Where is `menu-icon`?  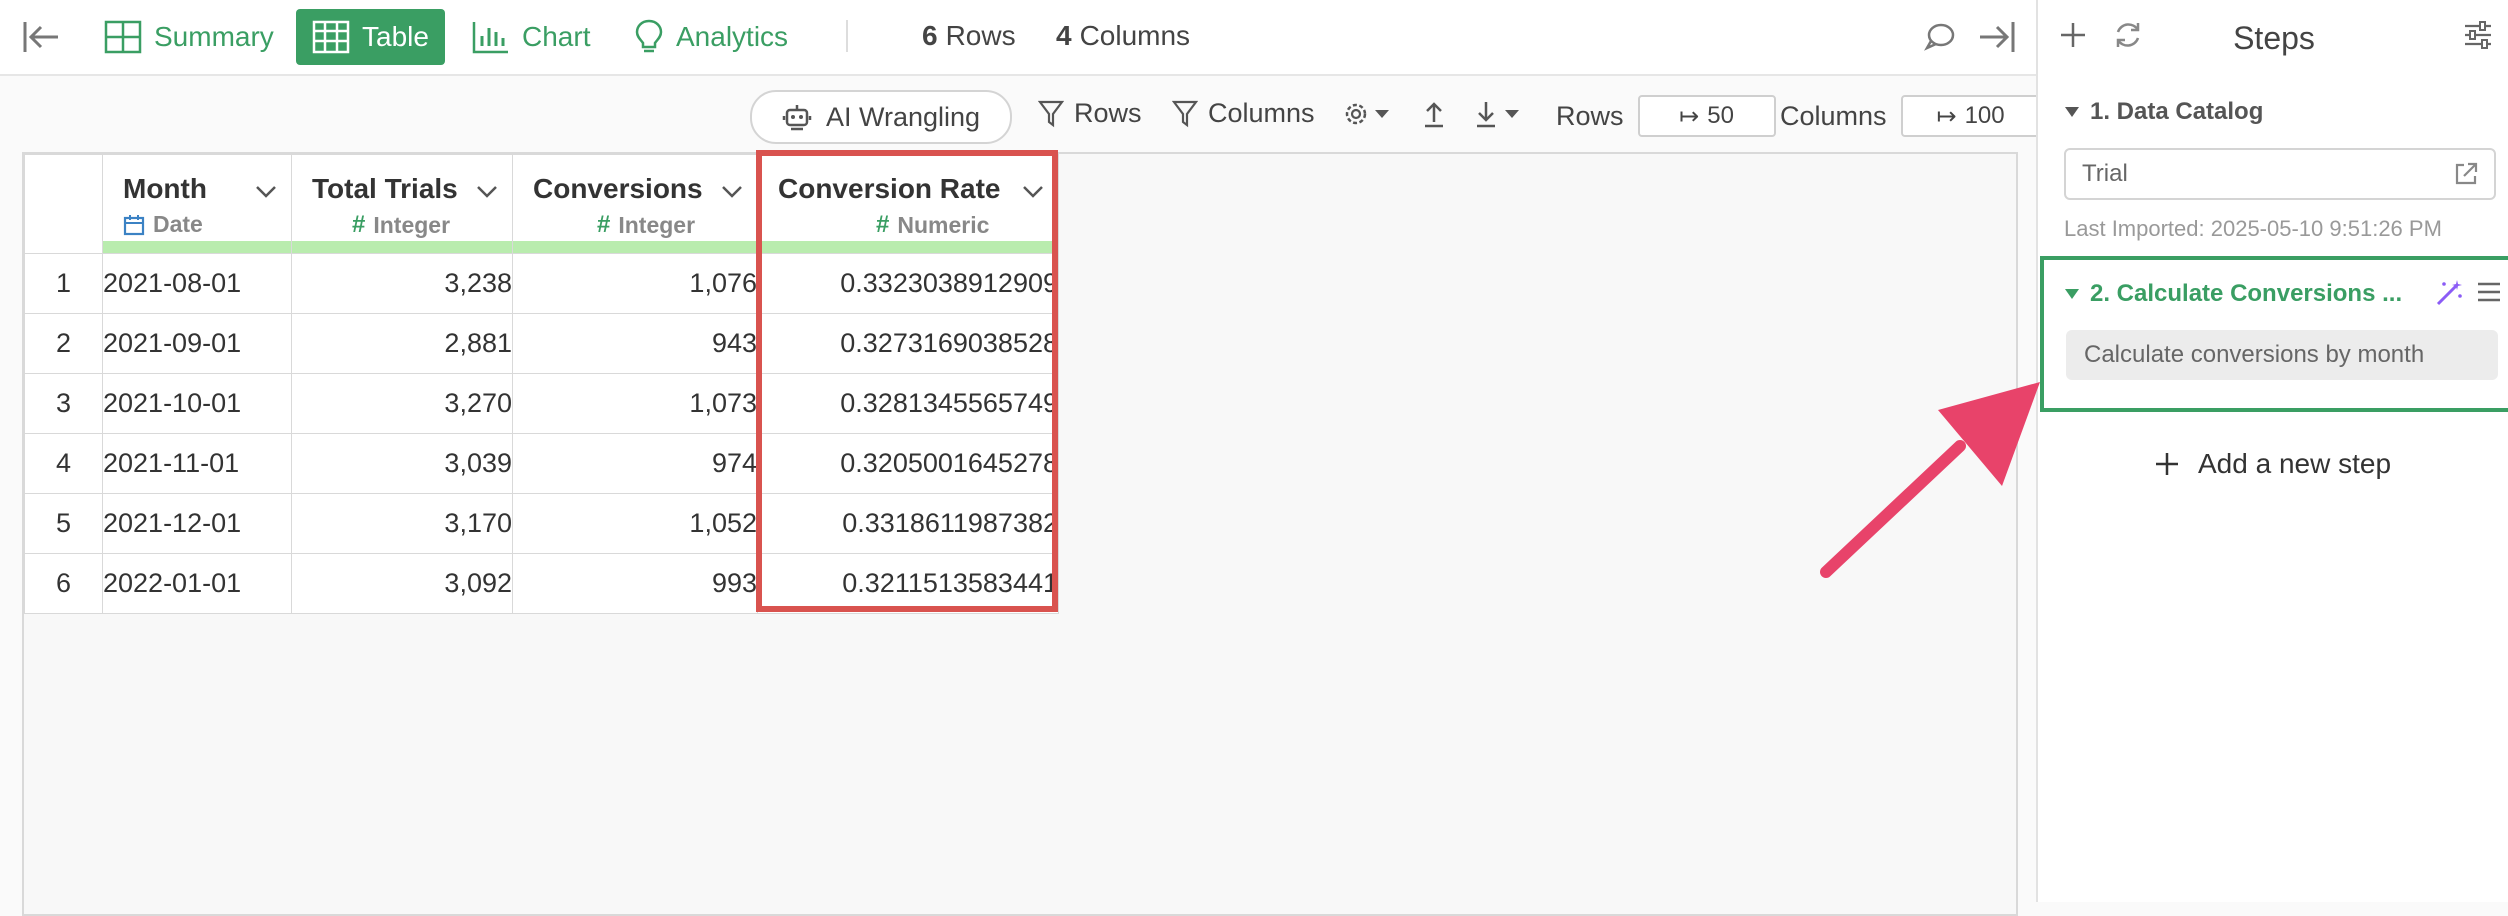 menu-icon is located at coordinates (2489, 292).